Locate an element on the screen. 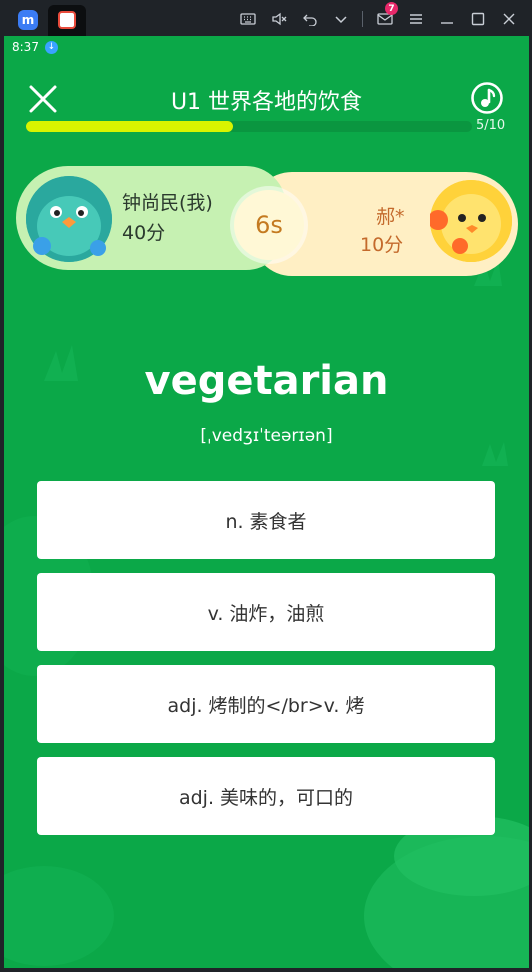 The image size is (532, 972). keyboard-icon is located at coordinates (247, 19).